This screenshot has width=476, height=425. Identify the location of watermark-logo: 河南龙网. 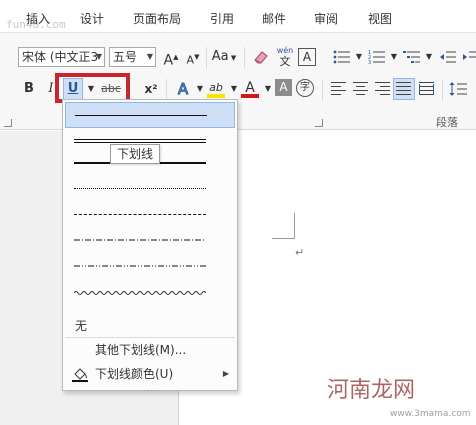
(371, 390).